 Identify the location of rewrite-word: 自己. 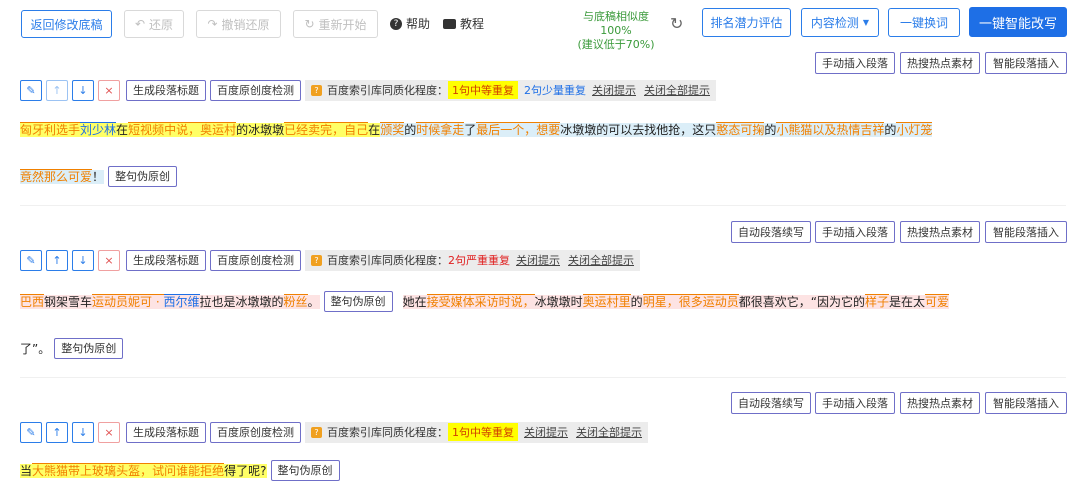
(356, 129).